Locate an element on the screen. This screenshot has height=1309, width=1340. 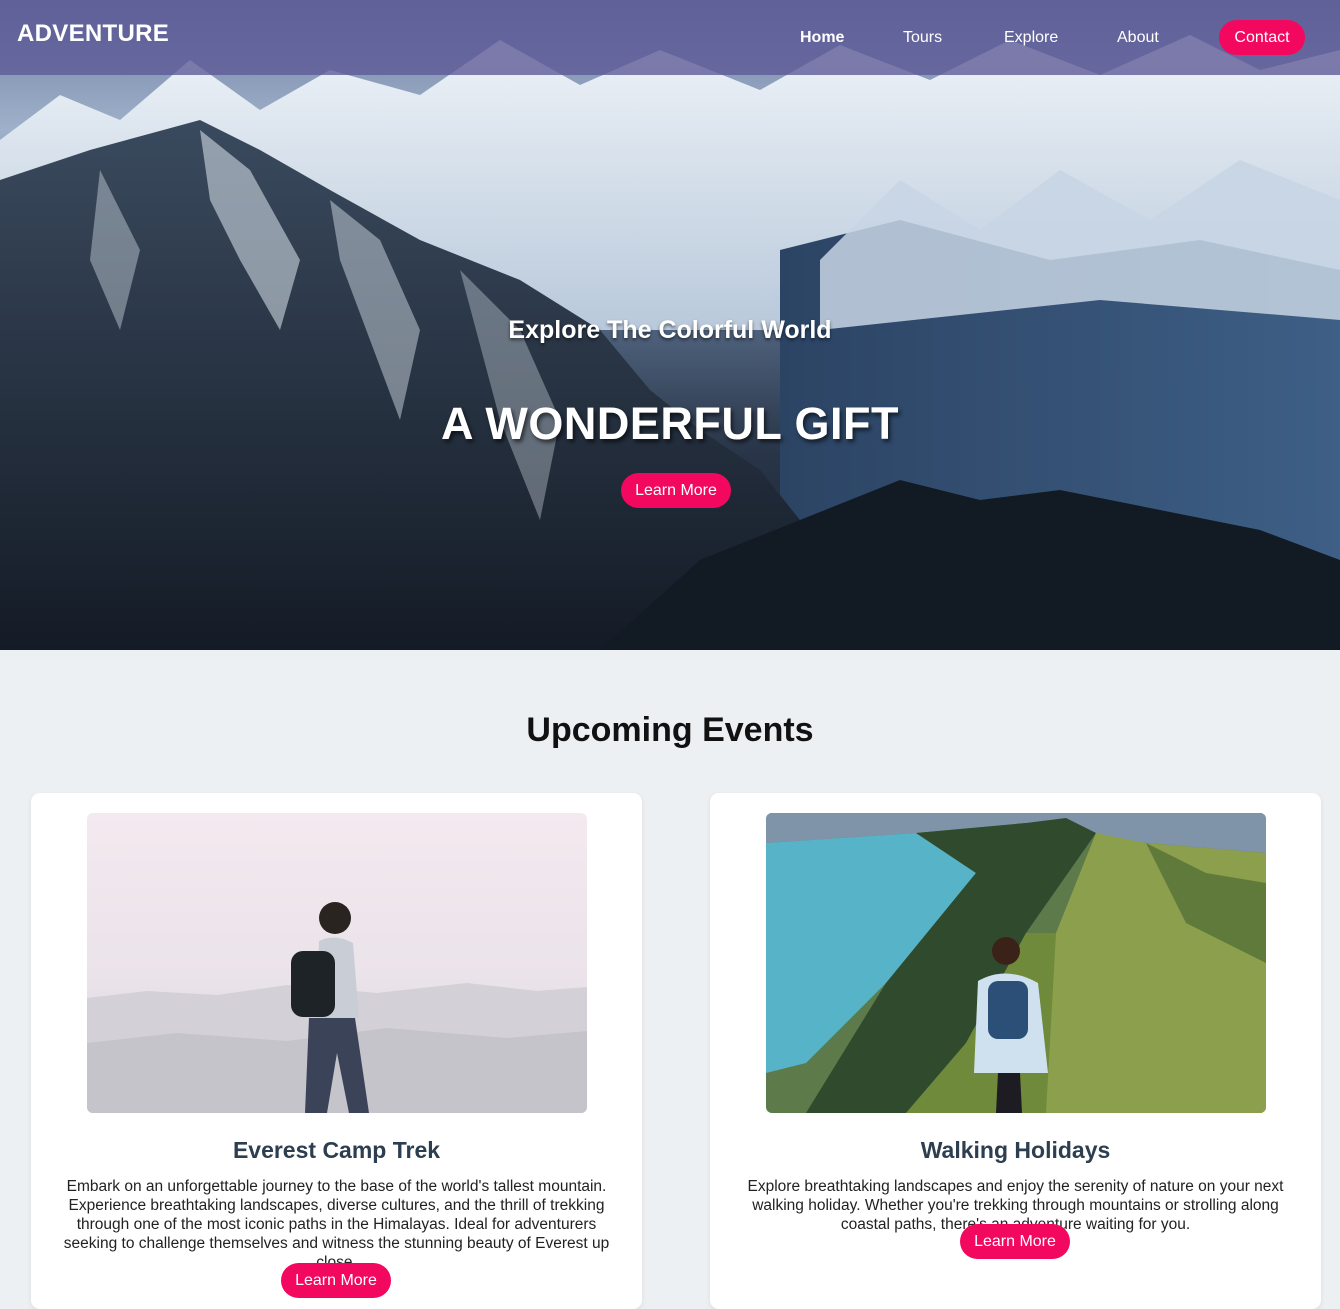
event-card-title: Walking Holidays is located at coordinates (1015, 1150).